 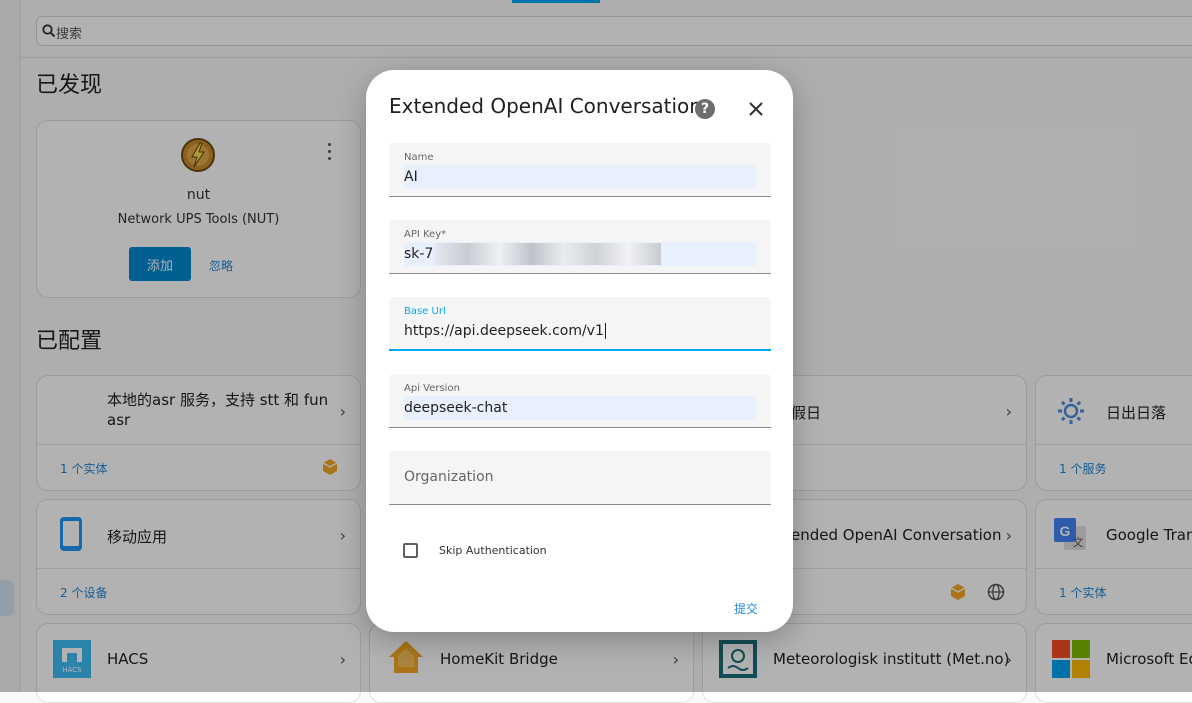 I want to click on field-label: Name, so click(x=419, y=157).